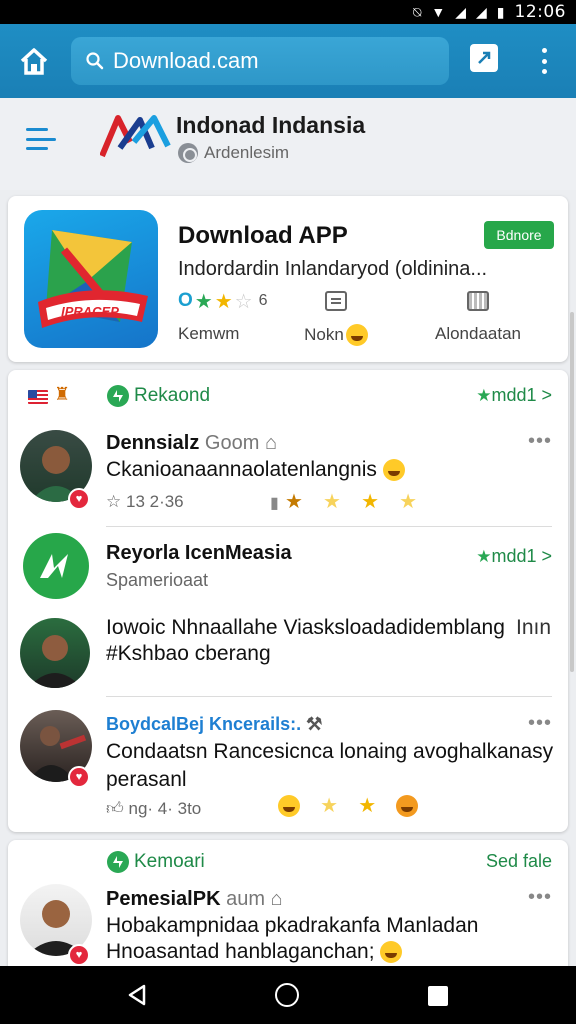 Image resolution: width=576 pixels, height=1024 pixels. I want to click on home-circle-icon, so click(287, 995).